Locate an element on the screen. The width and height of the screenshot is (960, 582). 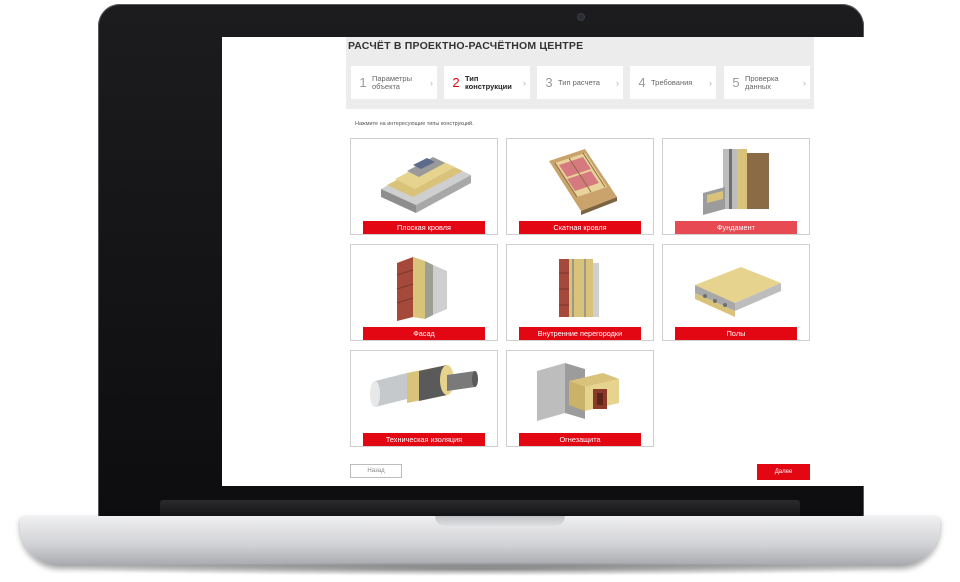
step-label: Тип расчета is located at coordinates (579, 82).